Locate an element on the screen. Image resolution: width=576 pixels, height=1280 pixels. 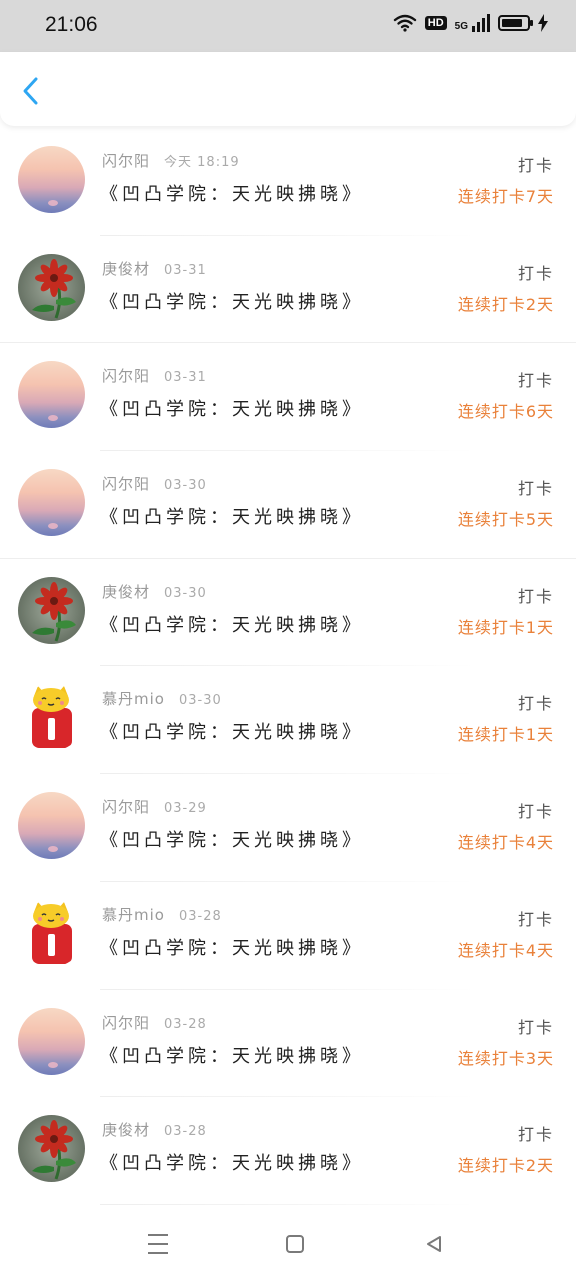
hd-icon: HD is located at coordinates (435, 23).